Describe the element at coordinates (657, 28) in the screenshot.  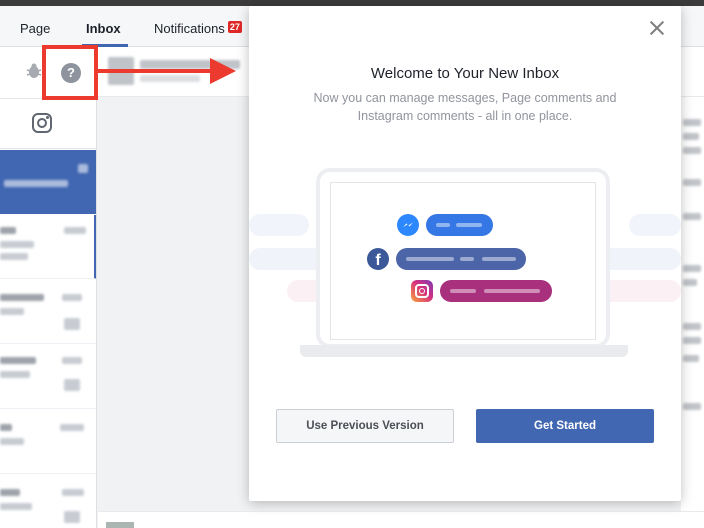
I see `close-icon` at that location.